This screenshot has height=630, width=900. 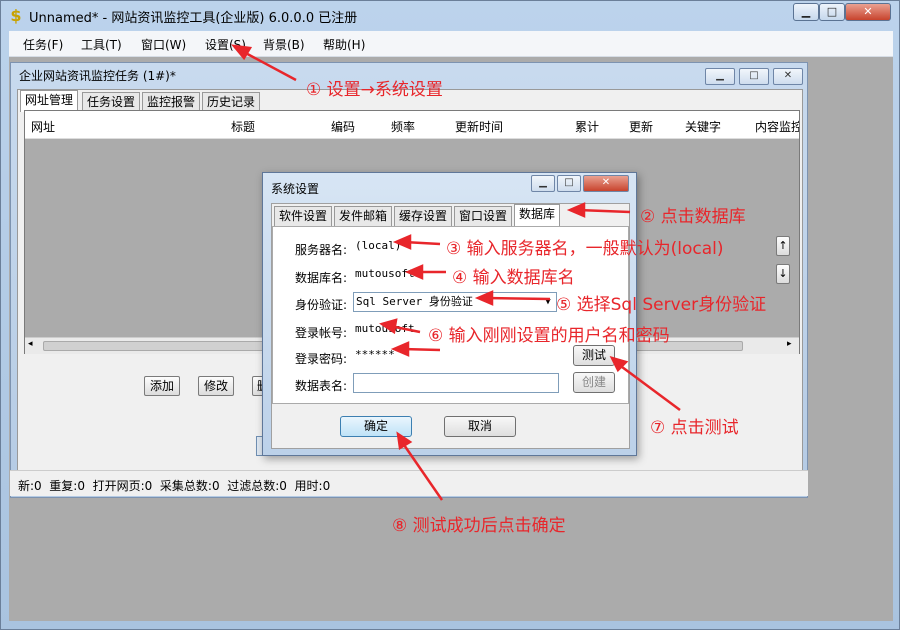 I want to click on auth-label: 身份验证:, so click(x=320, y=305).